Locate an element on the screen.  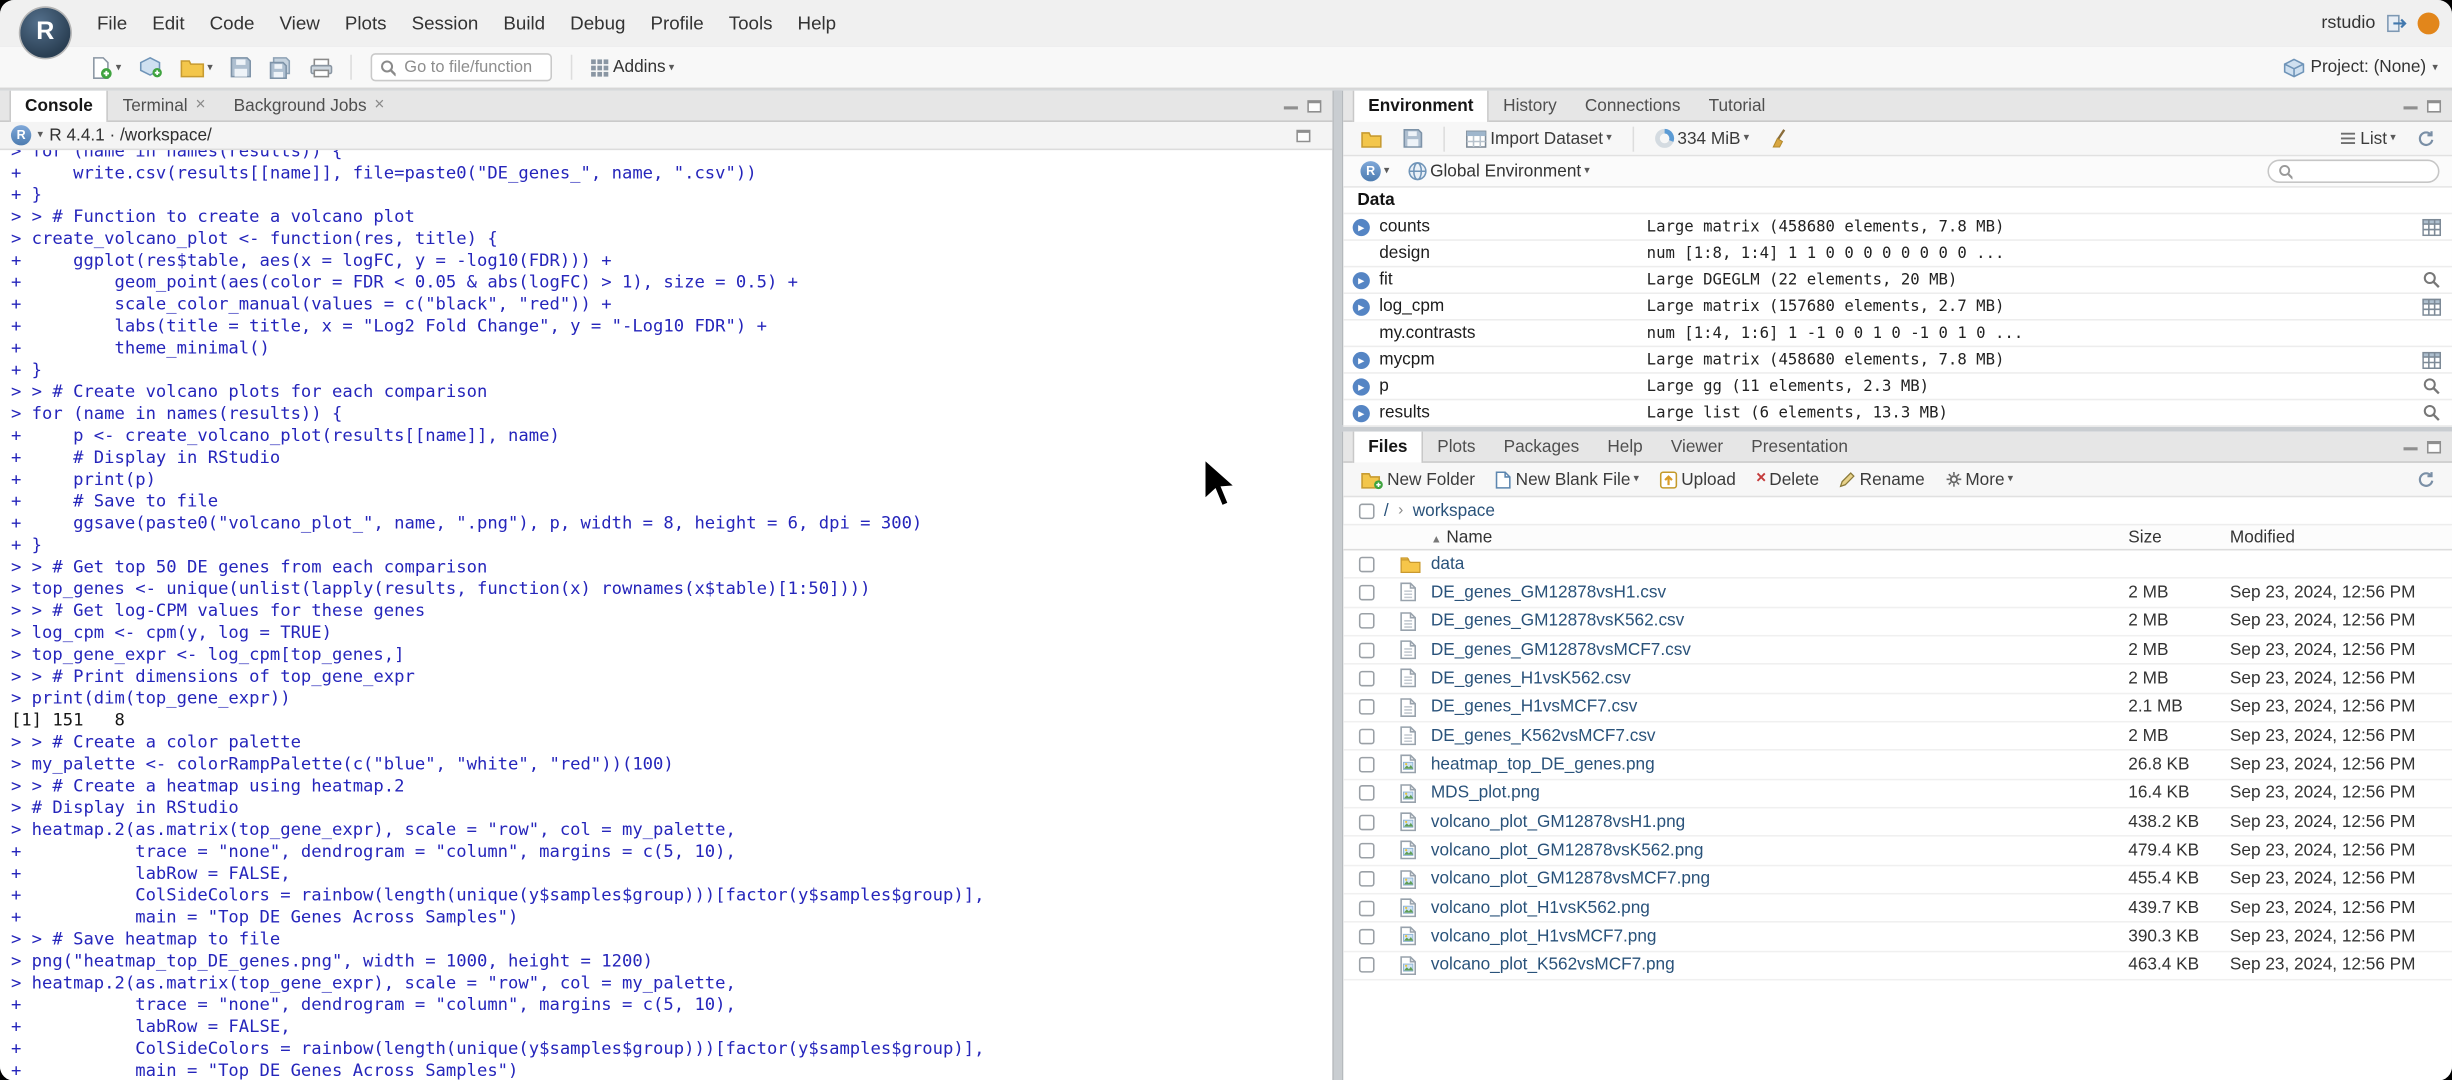
memory-usage-indicator: 334 MiB ▾ is located at coordinates (1701, 138).